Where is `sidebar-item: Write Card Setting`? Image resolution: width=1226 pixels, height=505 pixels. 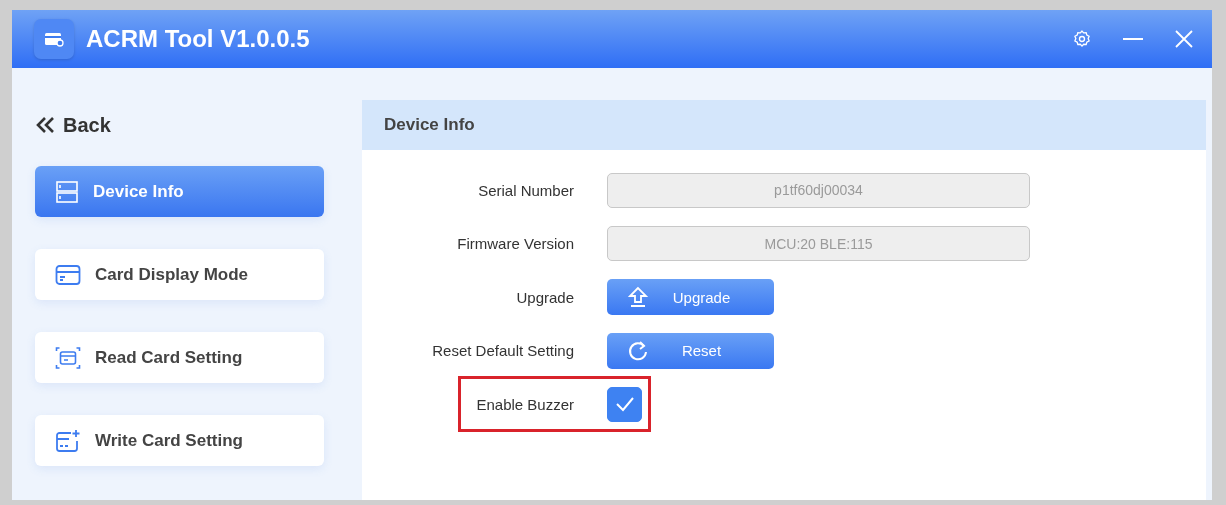
sidebar-item: Write Card Setting is located at coordinates (179, 440).